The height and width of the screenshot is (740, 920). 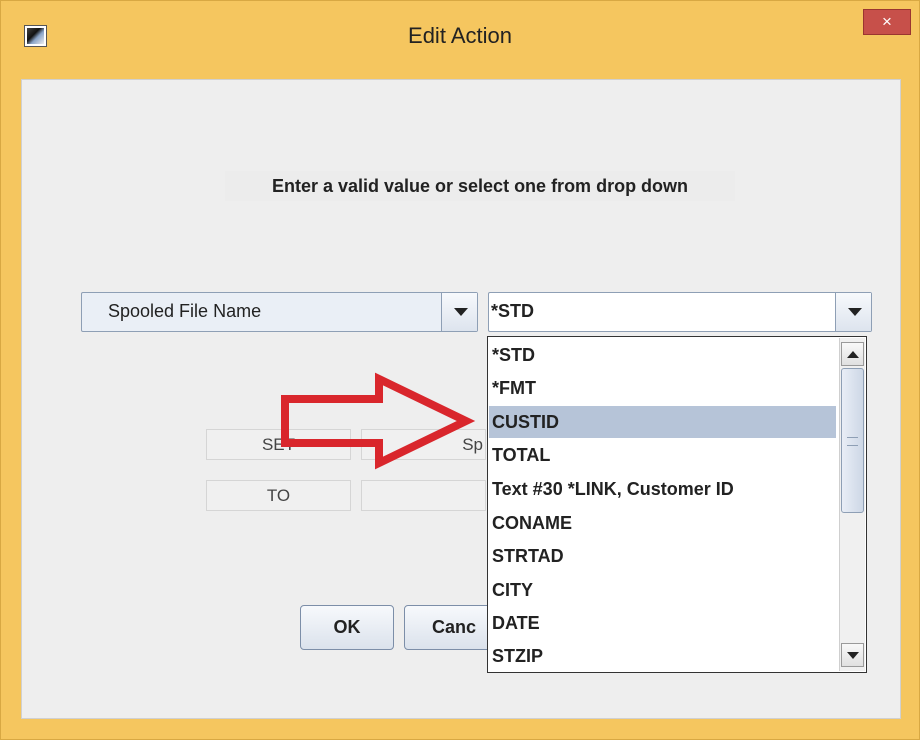 What do you see at coordinates (852, 354) in the screenshot?
I see `scroll-up-icon` at bounding box center [852, 354].